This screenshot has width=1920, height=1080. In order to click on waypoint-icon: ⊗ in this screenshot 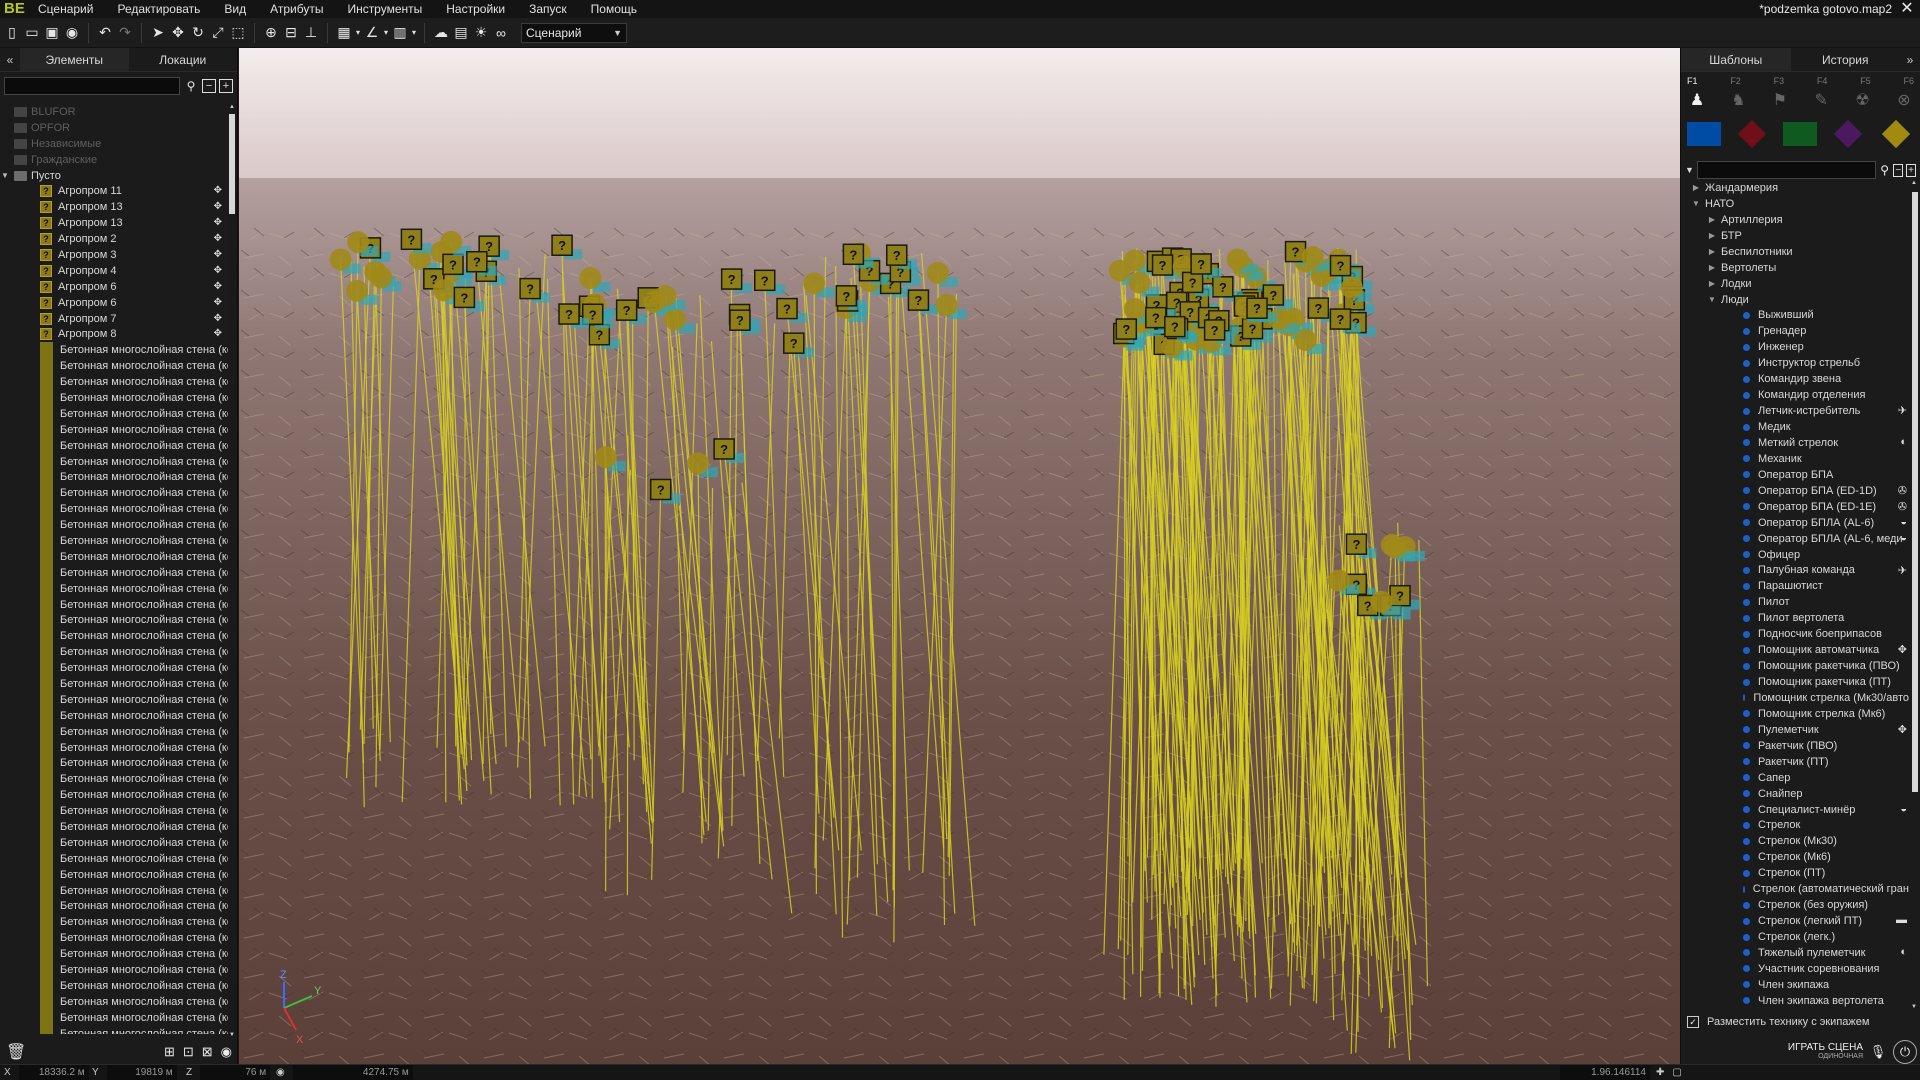, I will do `click(1904, 101)`.